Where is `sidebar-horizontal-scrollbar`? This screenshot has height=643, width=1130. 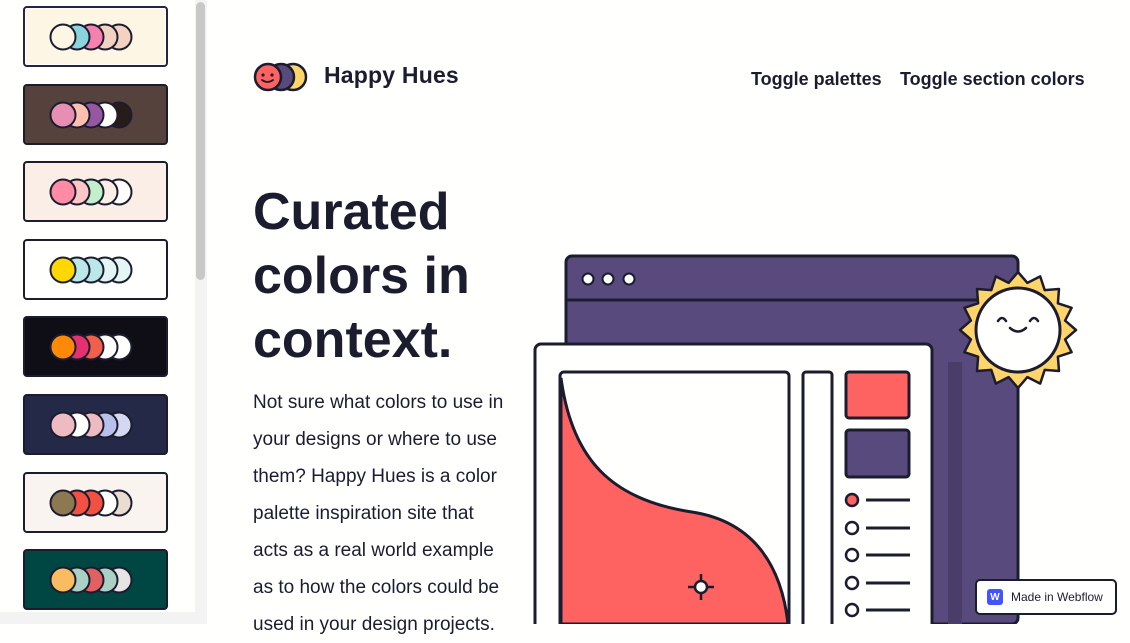
sidebar-horizontal-scrollbar is located at coordinates (103, 618).